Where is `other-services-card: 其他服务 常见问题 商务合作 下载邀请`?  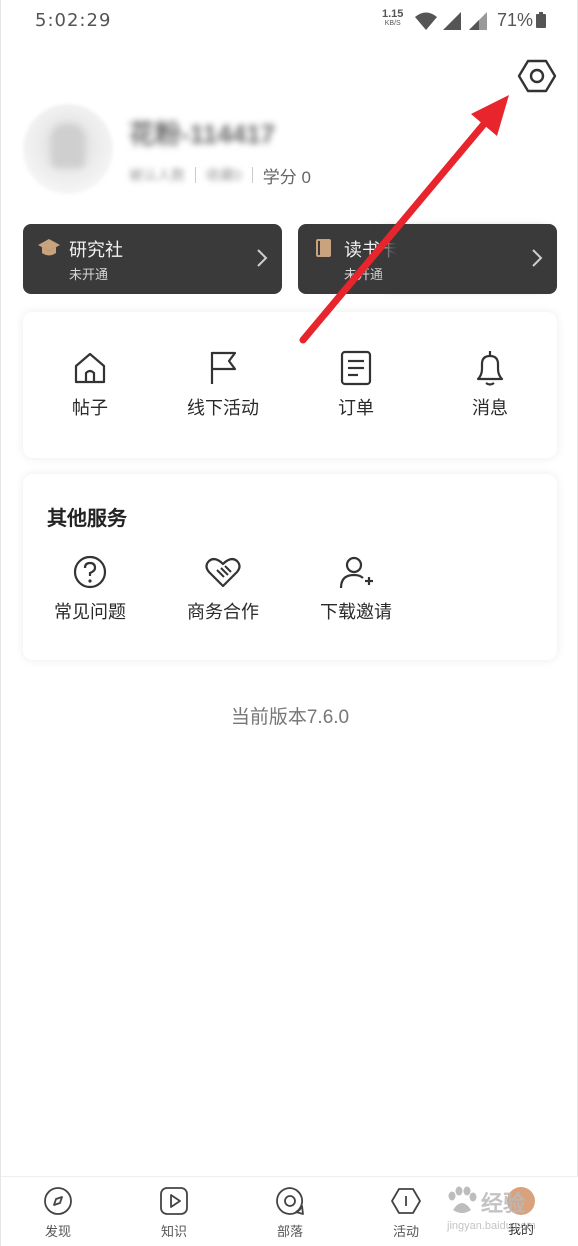
other-services-card: 其他服务 常见问题 商务合作 下载邀请 is located at coordinates (290, 567).